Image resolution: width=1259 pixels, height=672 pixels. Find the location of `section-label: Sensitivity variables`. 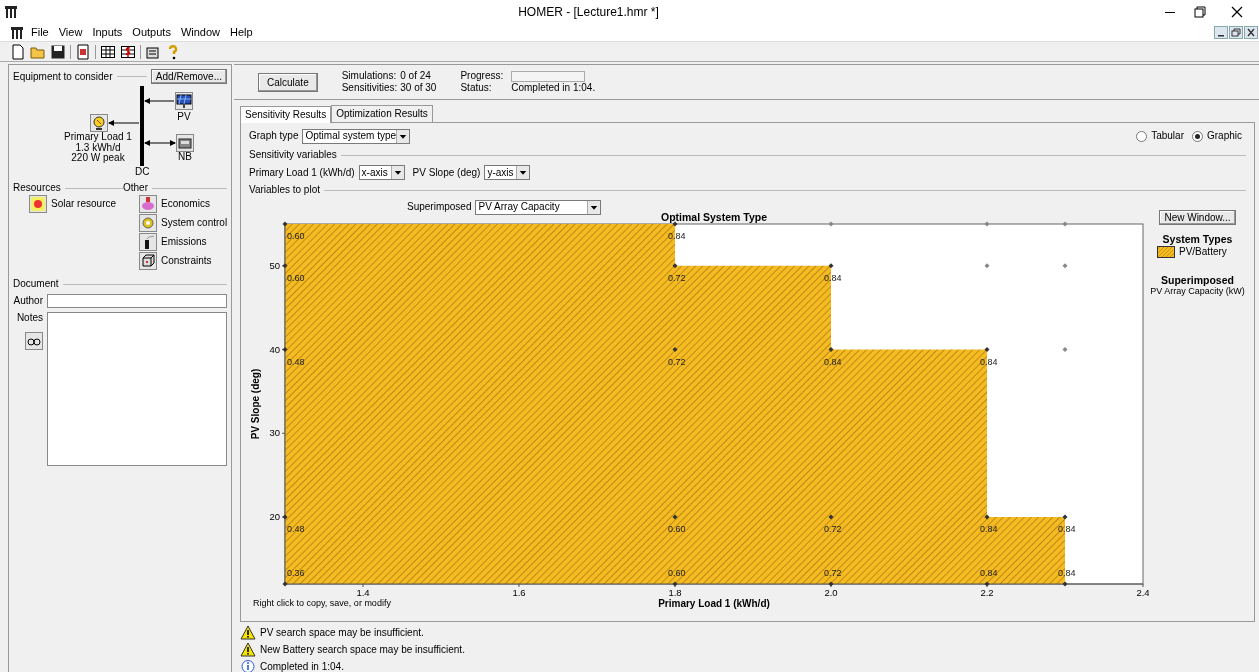

section-label: Sensitivity variables is located at coordinates (293, 155).